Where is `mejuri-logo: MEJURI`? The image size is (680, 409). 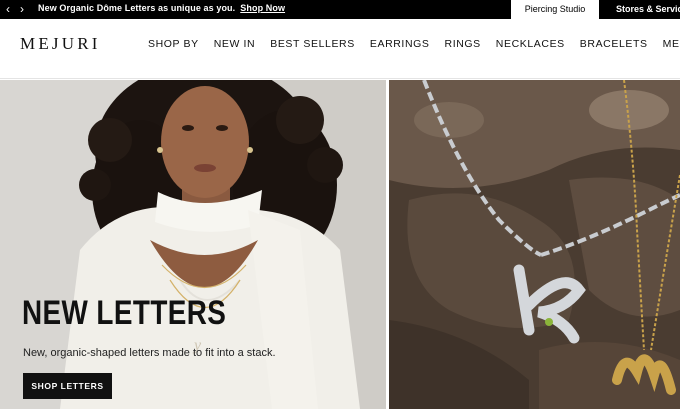
mejuri-logo: MEJURI is located at coordinates (60, 44).